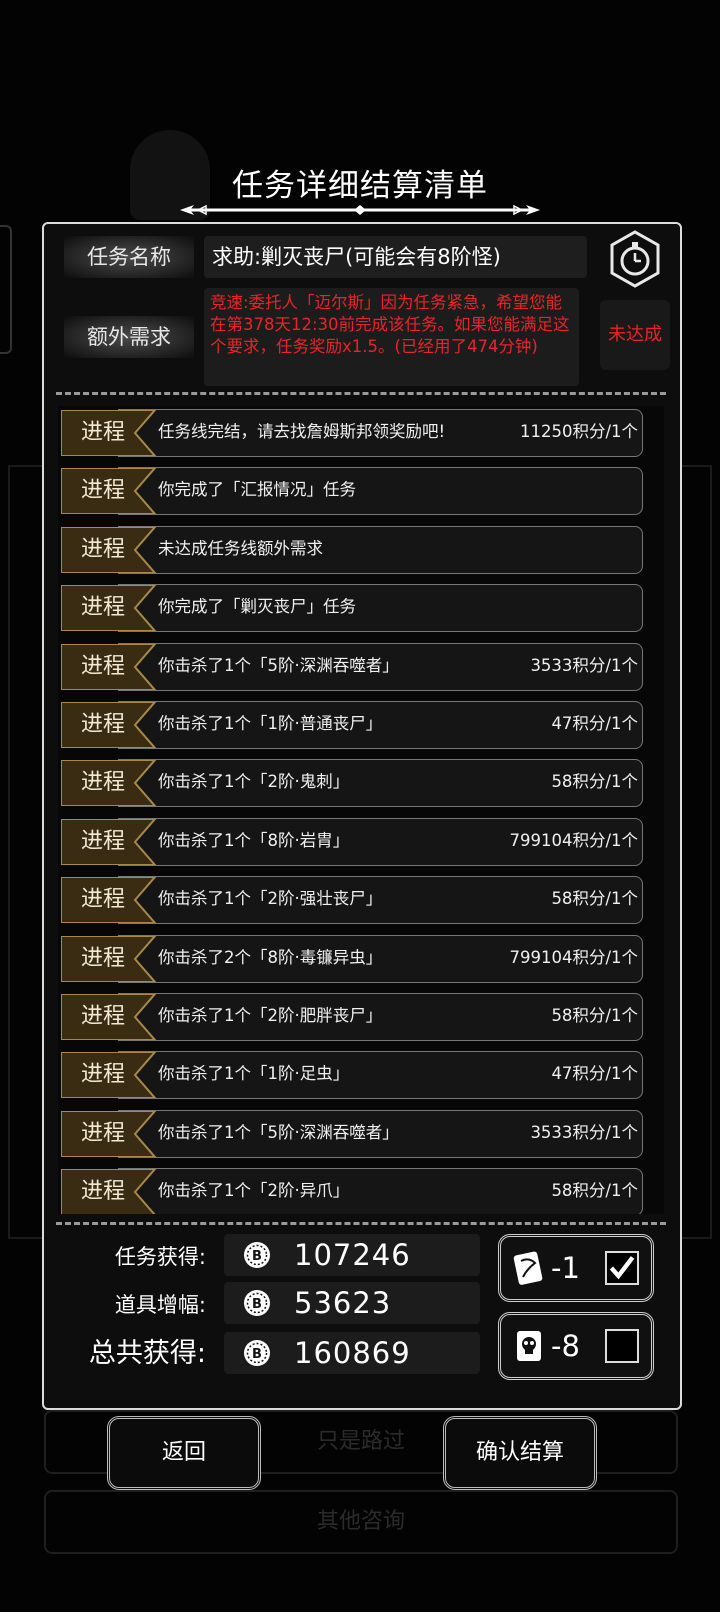  I want to click on progress-row: 进程 未达成任务线额外需求, so click(361, 550).